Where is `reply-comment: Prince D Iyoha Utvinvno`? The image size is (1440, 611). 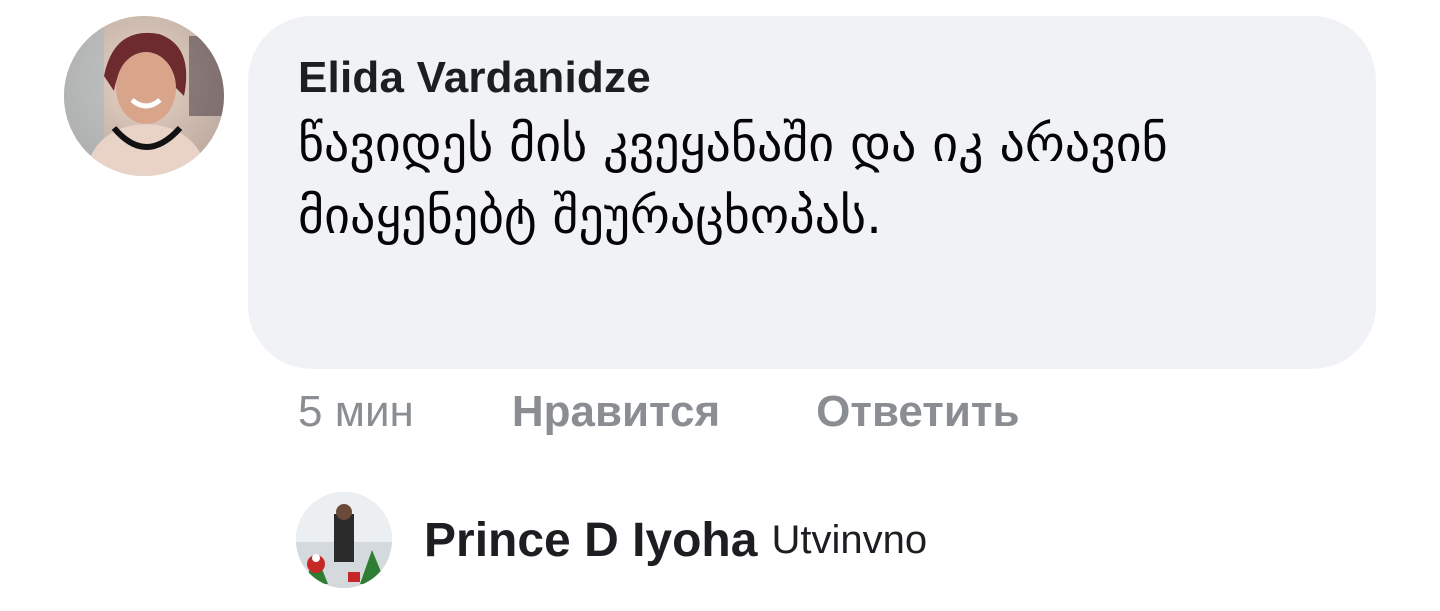
reply-comment: Prince D Iyoha Utvinvno is located at coordinates (611, 540).